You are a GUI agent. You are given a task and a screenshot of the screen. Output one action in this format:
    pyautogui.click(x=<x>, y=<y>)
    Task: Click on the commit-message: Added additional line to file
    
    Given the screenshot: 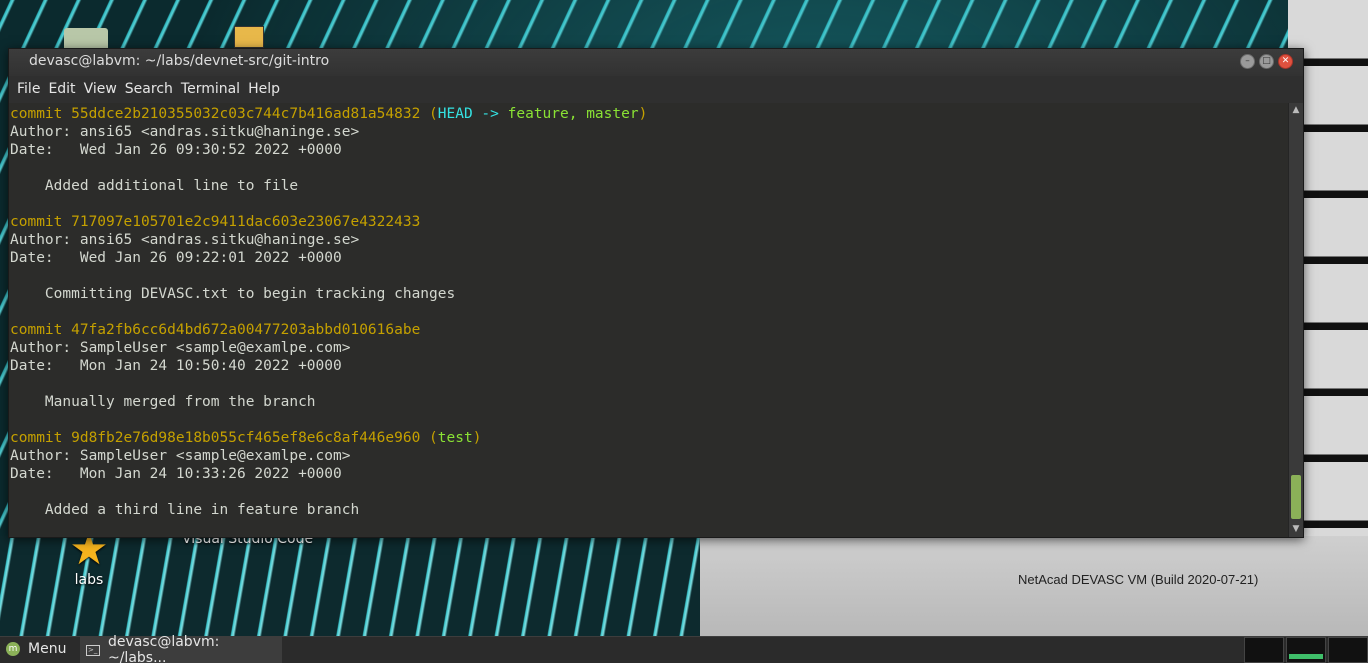 What is the action you would take?
    pyautogui.click(x=154, y=186)
    